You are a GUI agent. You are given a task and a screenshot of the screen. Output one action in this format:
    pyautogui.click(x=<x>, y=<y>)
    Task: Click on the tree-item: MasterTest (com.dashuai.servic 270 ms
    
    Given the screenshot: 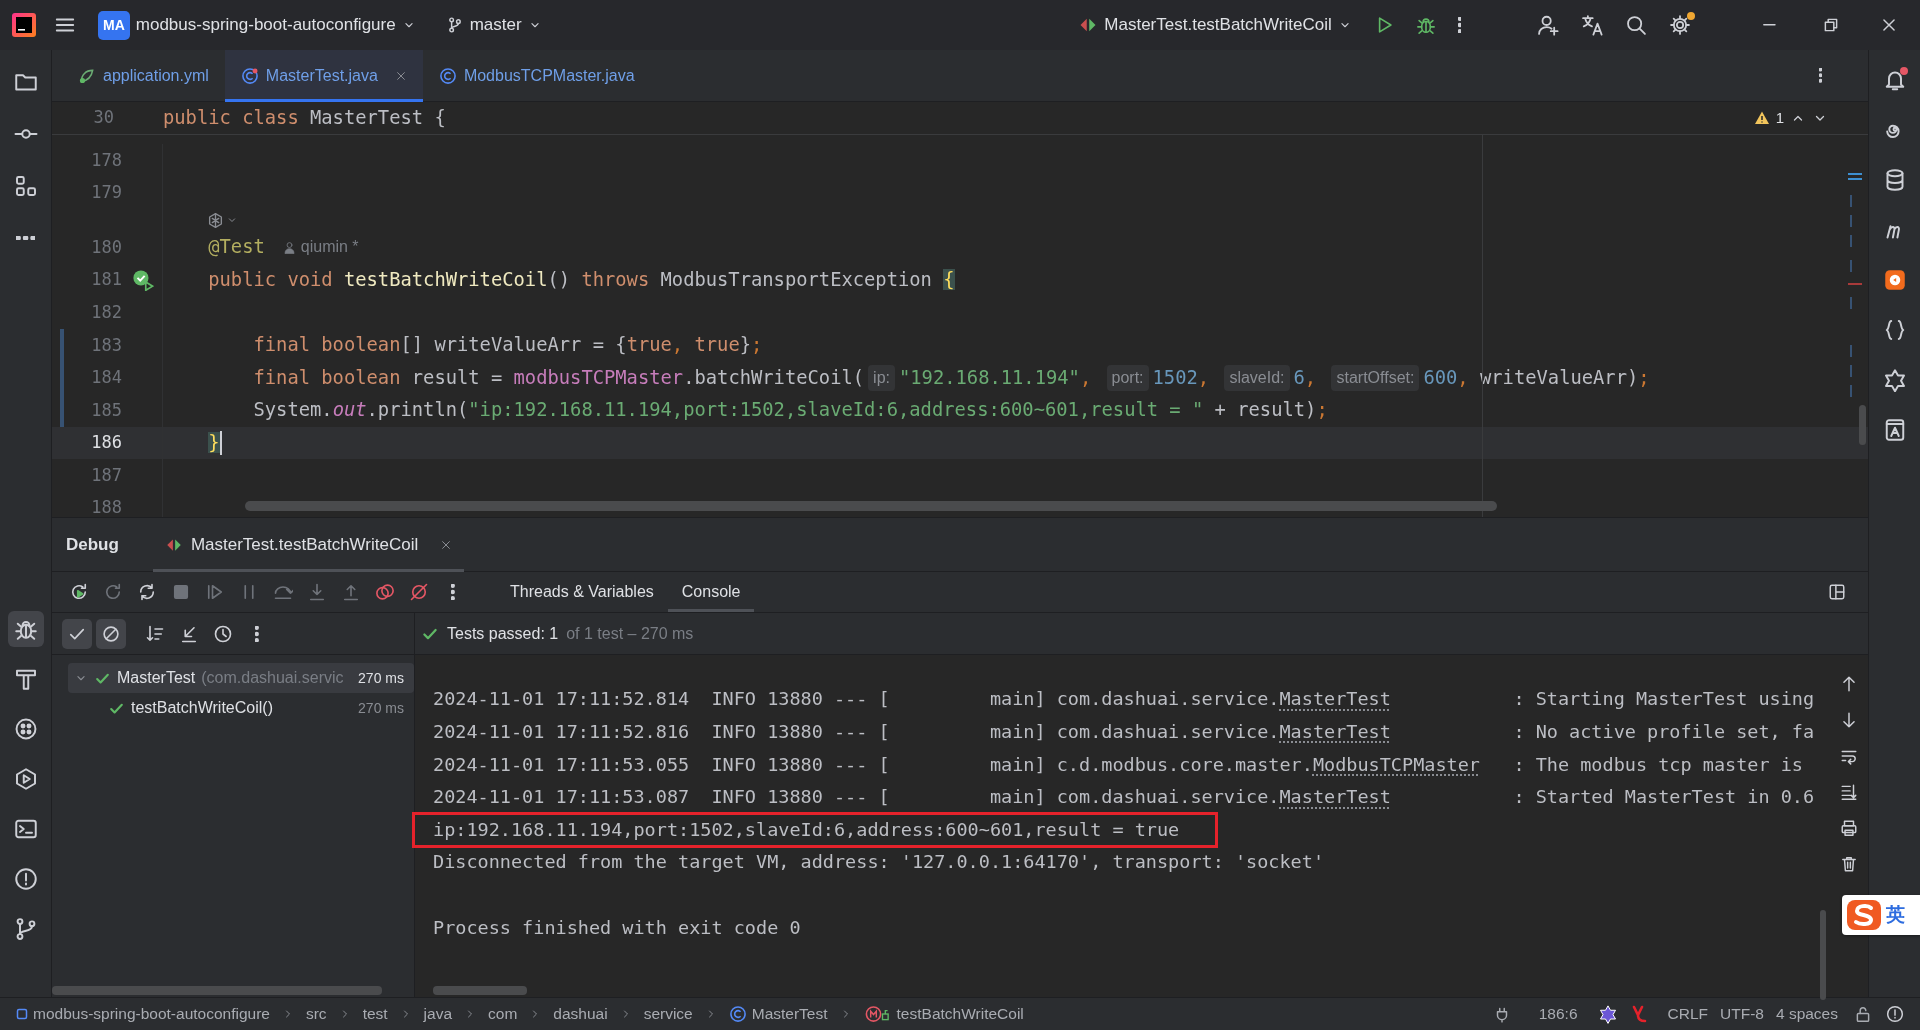 What is the action you would take?
    pyautogui.click(x=241, y=678)
    